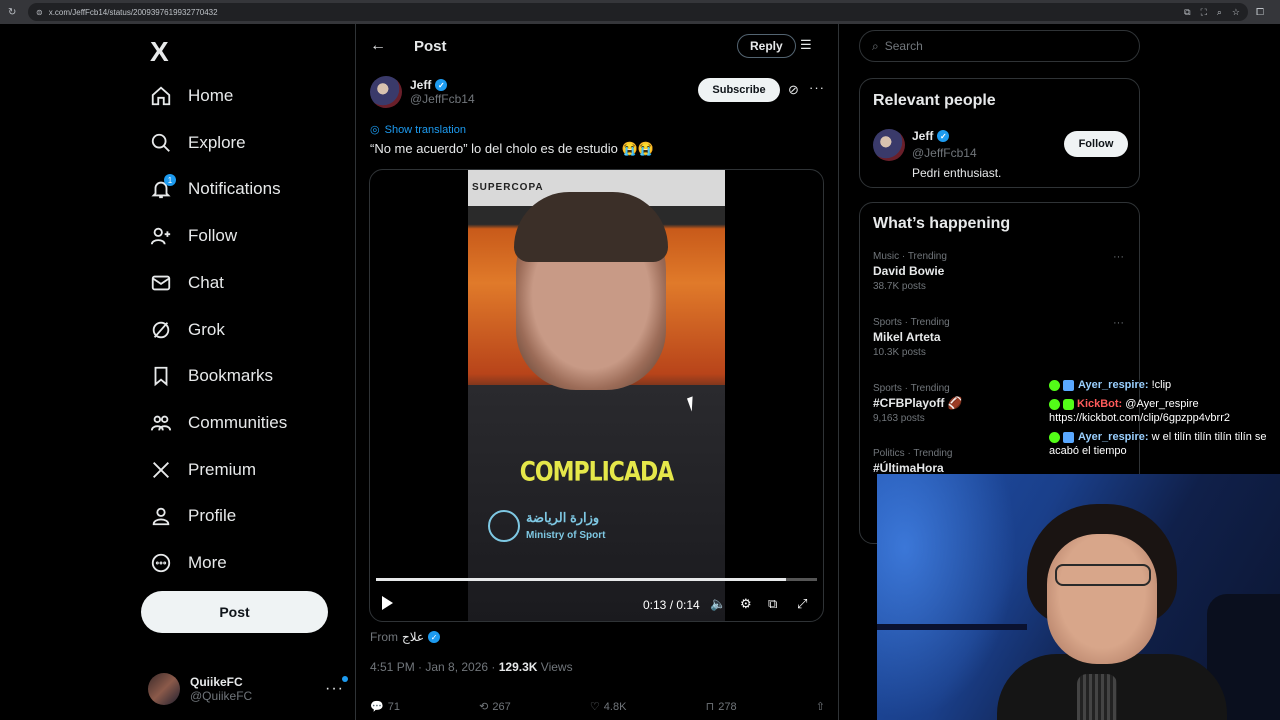  I want to click on post-author: Jeff ✓ @JeffFcb14, so click(422, 92).